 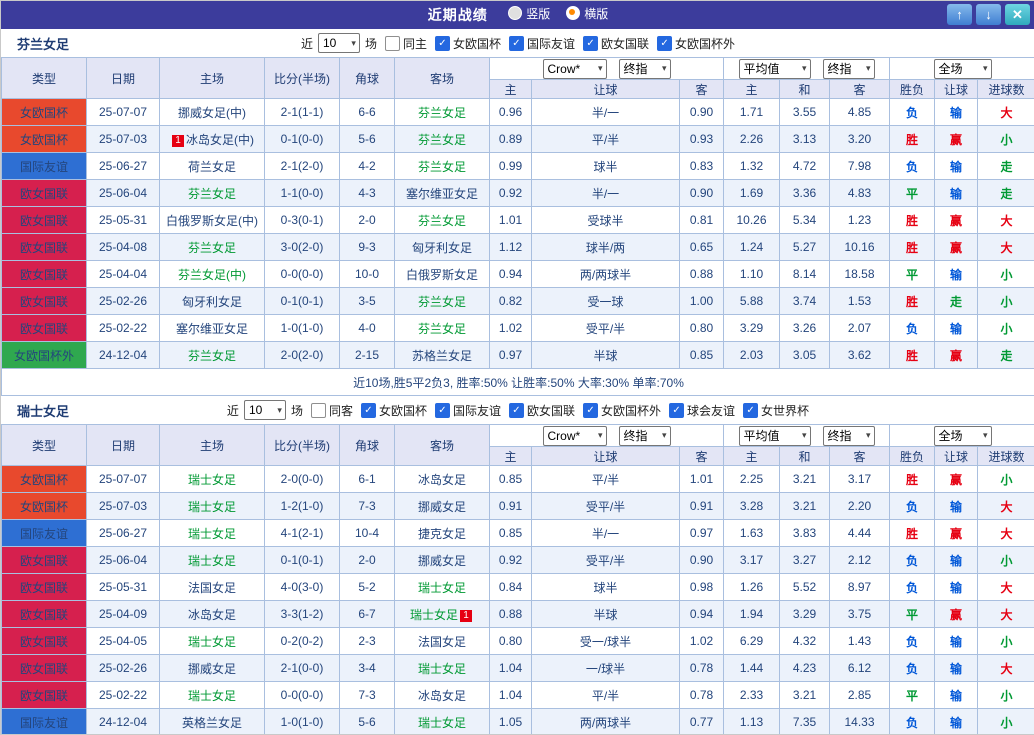 I want to click on goals-result-cell: 走, so click(x=1006, y=166).